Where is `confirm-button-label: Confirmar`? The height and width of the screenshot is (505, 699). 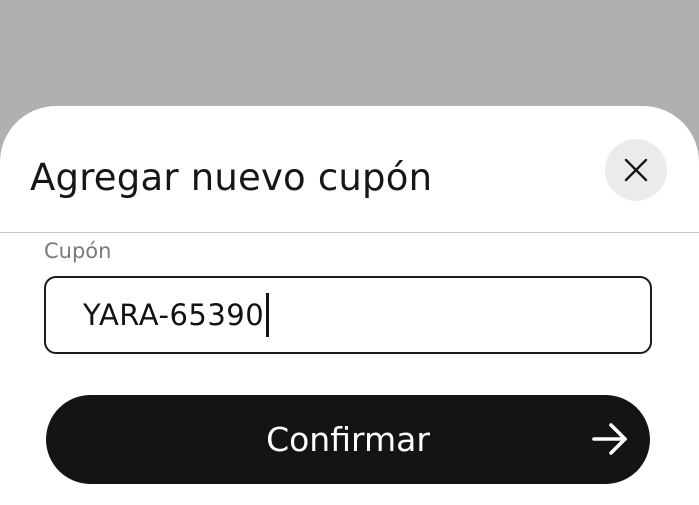
confirm-button-label: Confirmar is located at coordinates (348, 439).